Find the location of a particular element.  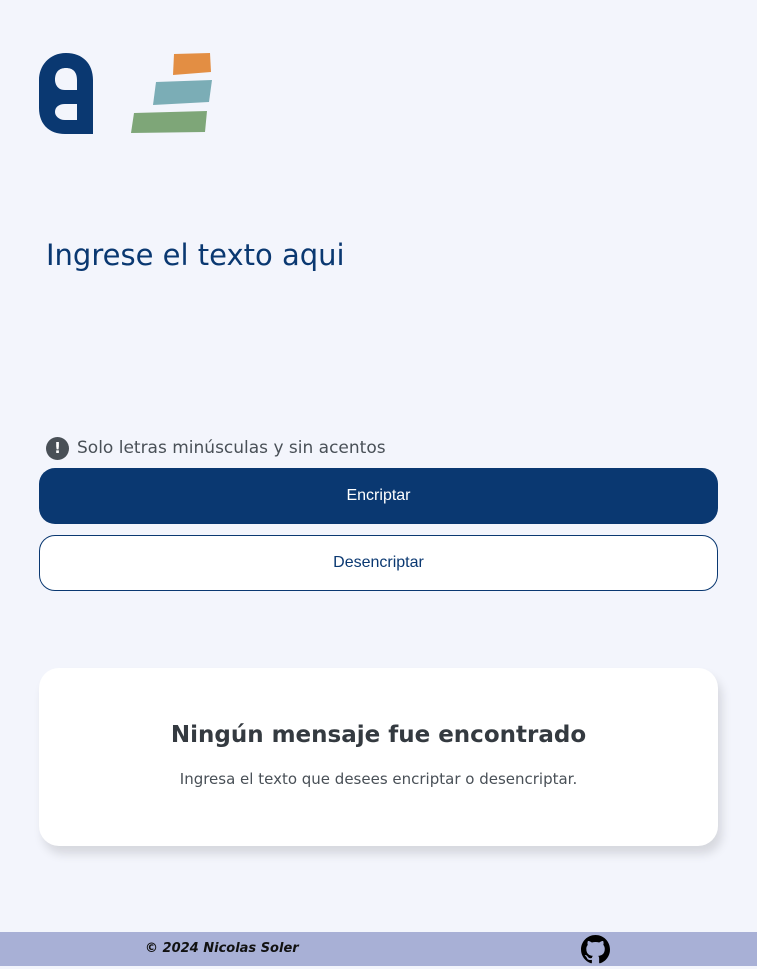

text-input is located at coordinates (376, 318).